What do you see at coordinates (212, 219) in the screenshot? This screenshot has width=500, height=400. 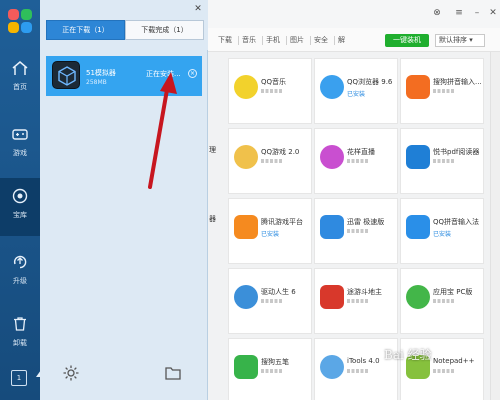 I see `cut-off-label: 器` at bounding box center [212, 219].